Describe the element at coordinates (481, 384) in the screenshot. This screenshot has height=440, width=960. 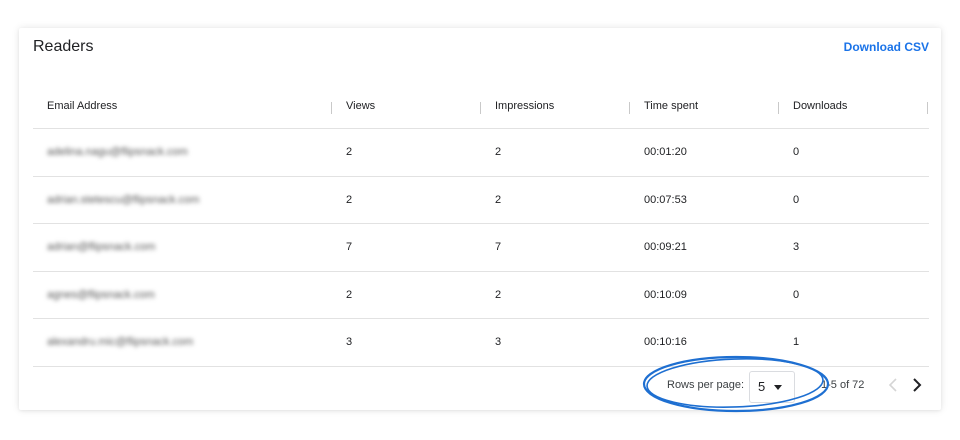
I see `table-pagination: Rows per page: 5 1-5 of 72` at that location.